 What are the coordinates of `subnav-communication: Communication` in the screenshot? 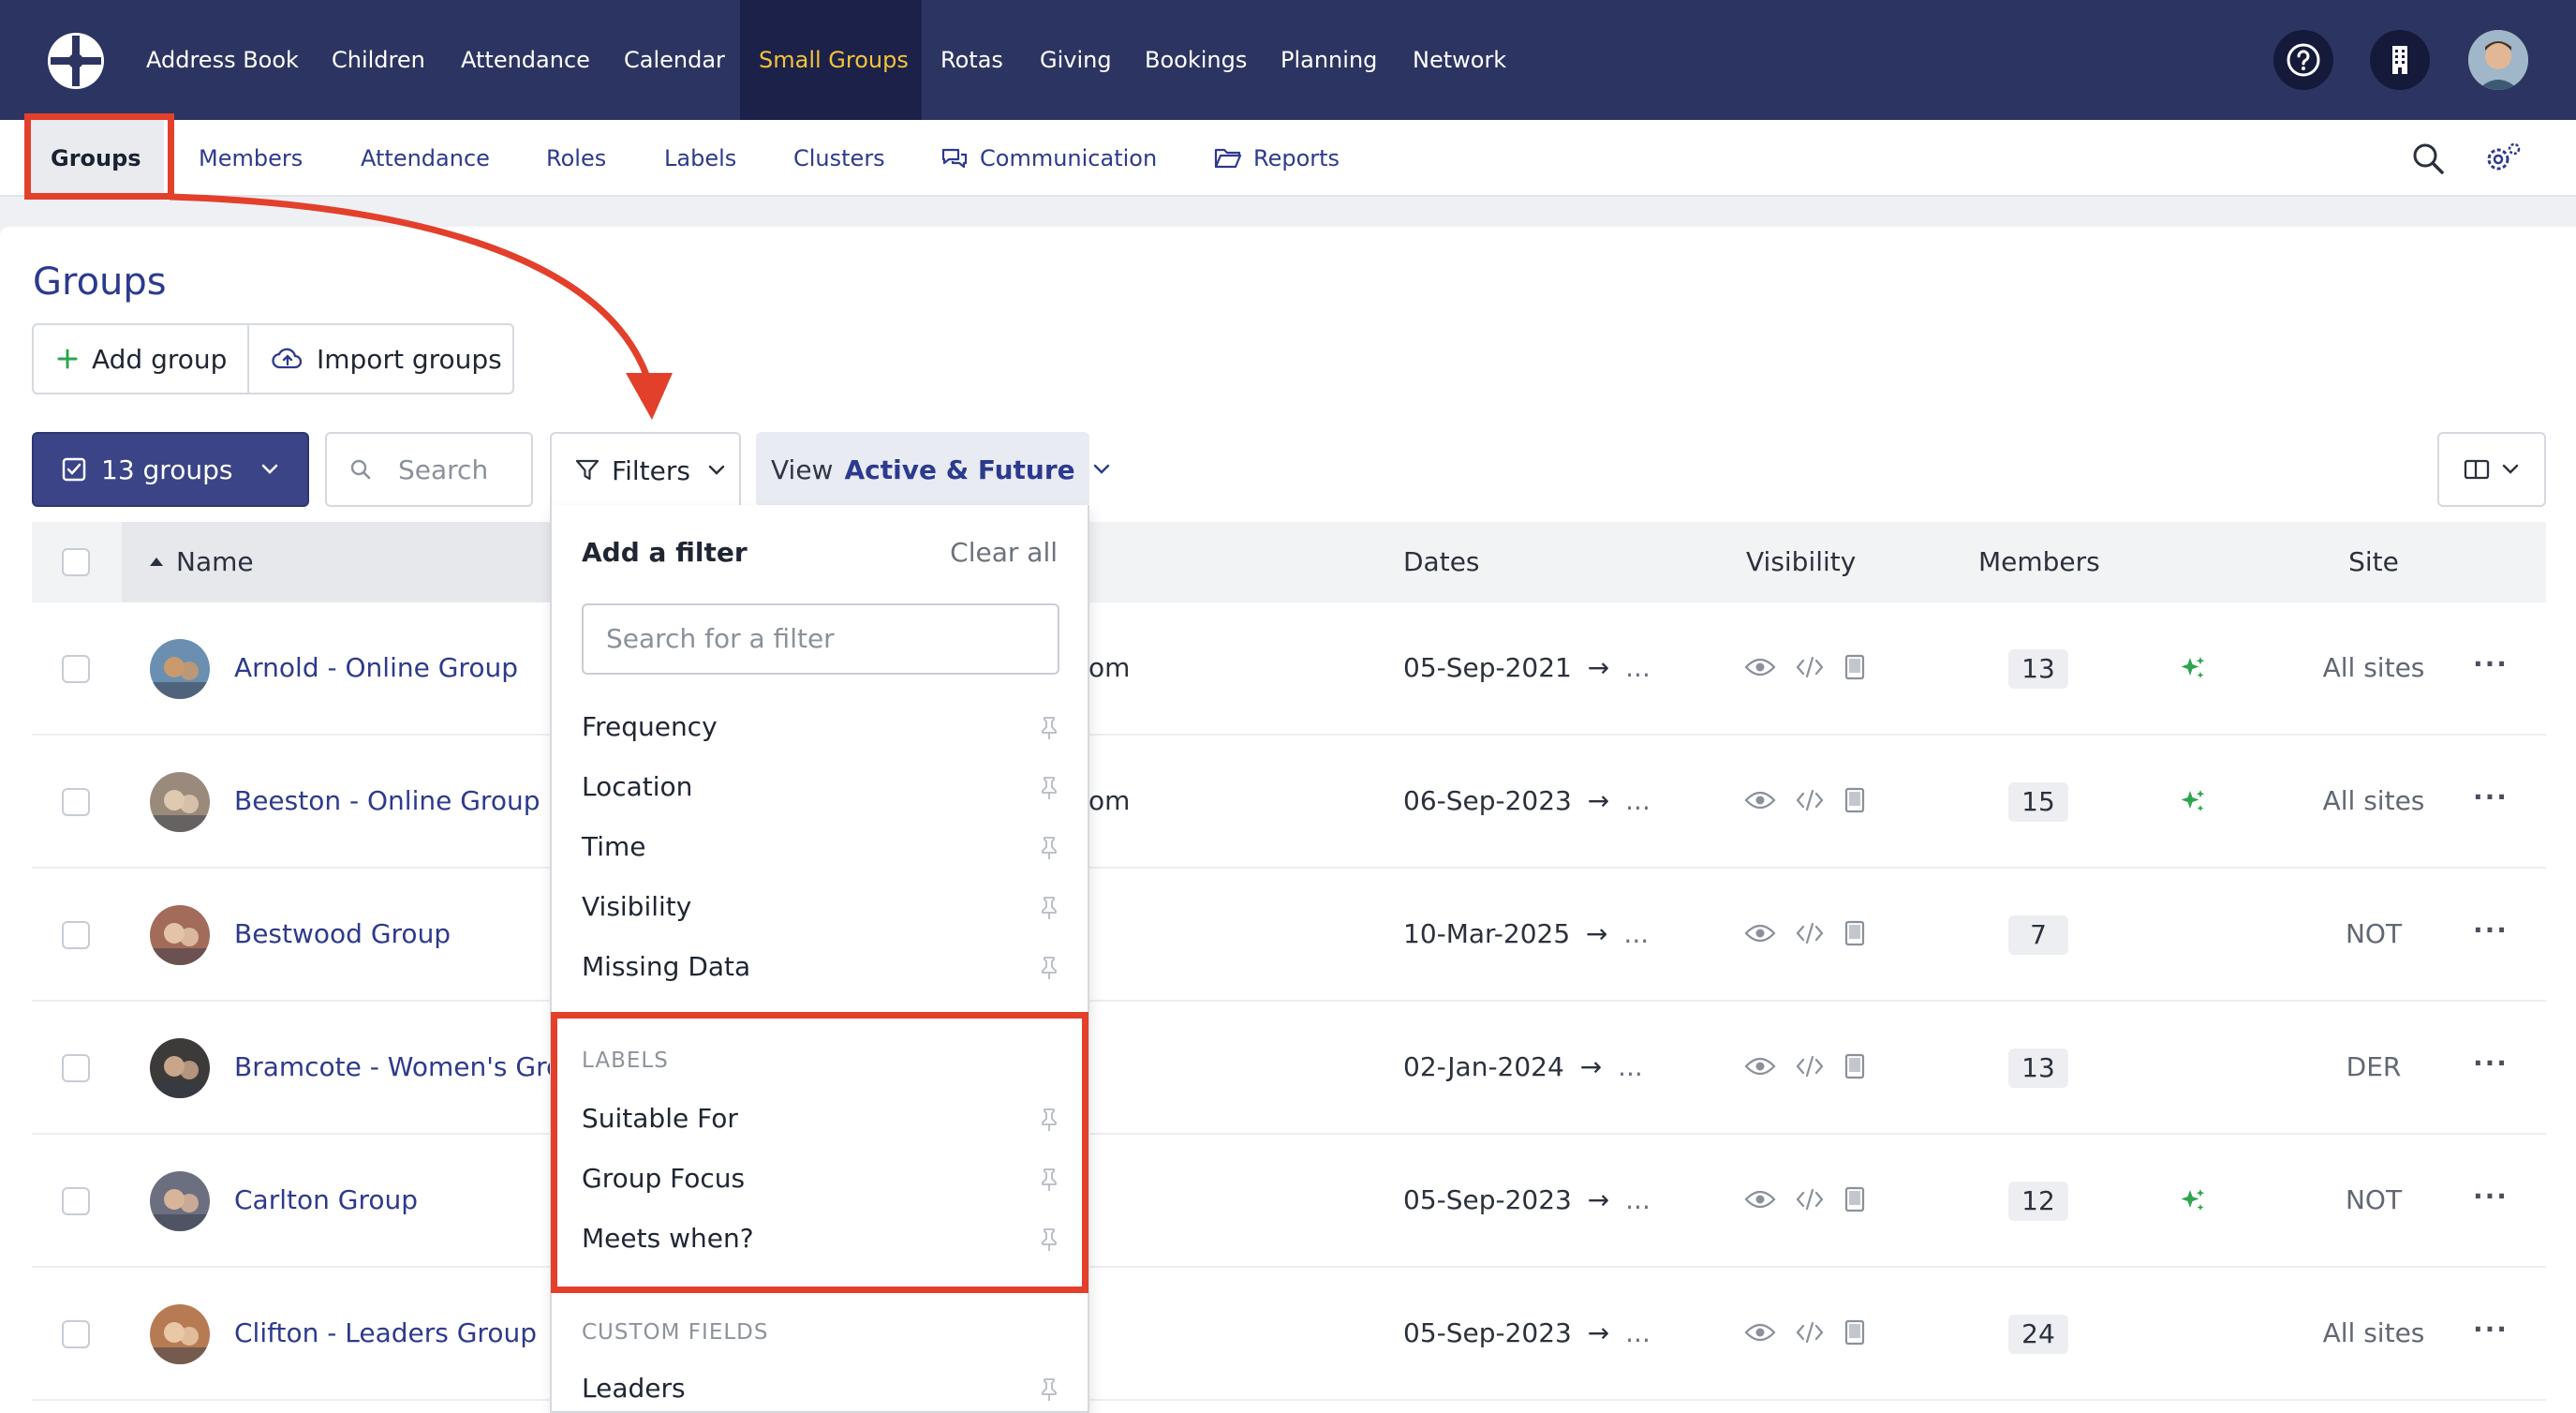 It's located at (1048, 158).